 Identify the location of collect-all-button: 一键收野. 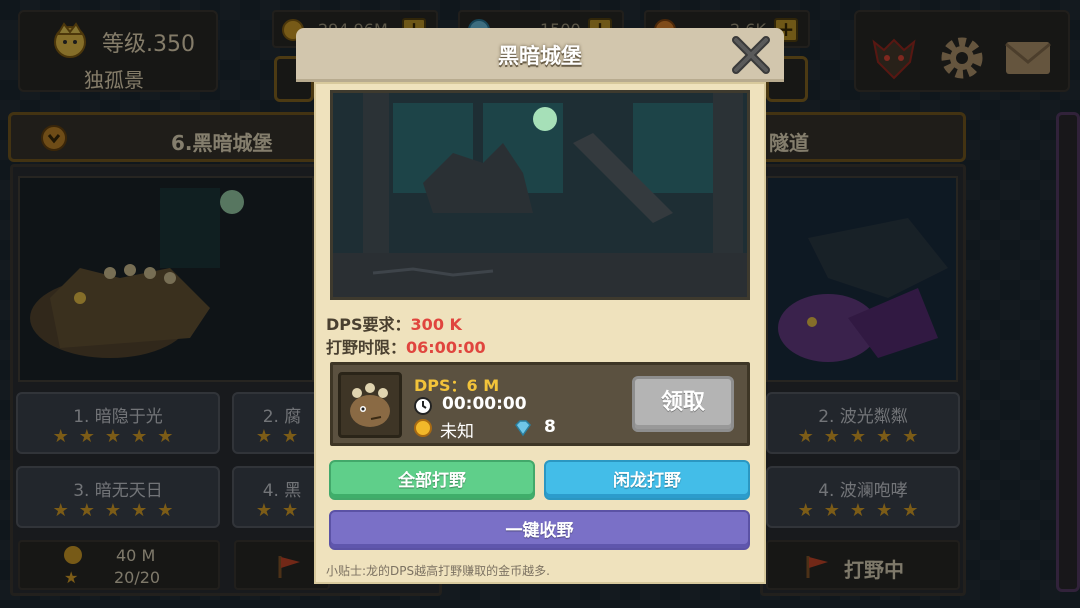
(539, 530).